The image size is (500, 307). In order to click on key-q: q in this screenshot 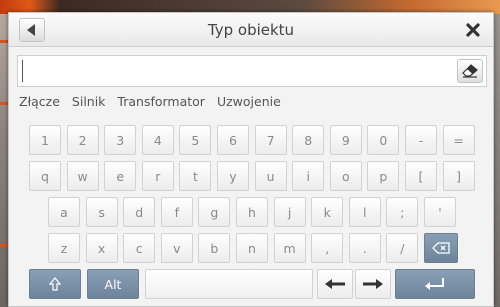, I will do `click(45, 176)`.